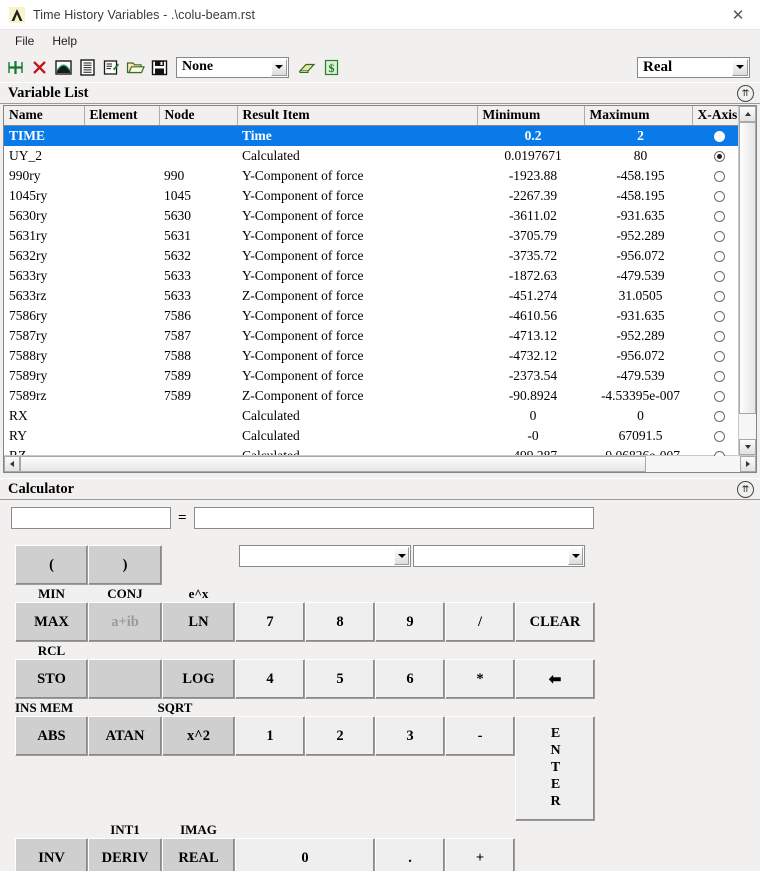 This screenshot has width=760, height=871. Describe the element at coordinates (331, 67) in the screenshot. I see `refresh-icon: $` at that location.